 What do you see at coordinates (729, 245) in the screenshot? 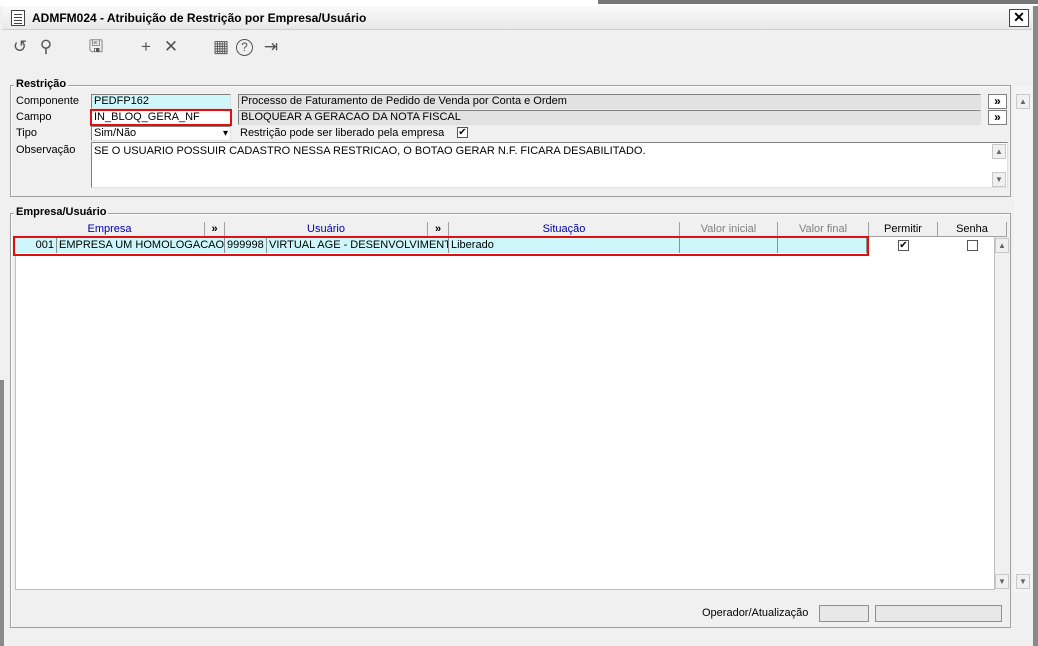
I see `cell-valor-inicial` at bounding box center [729, 245].